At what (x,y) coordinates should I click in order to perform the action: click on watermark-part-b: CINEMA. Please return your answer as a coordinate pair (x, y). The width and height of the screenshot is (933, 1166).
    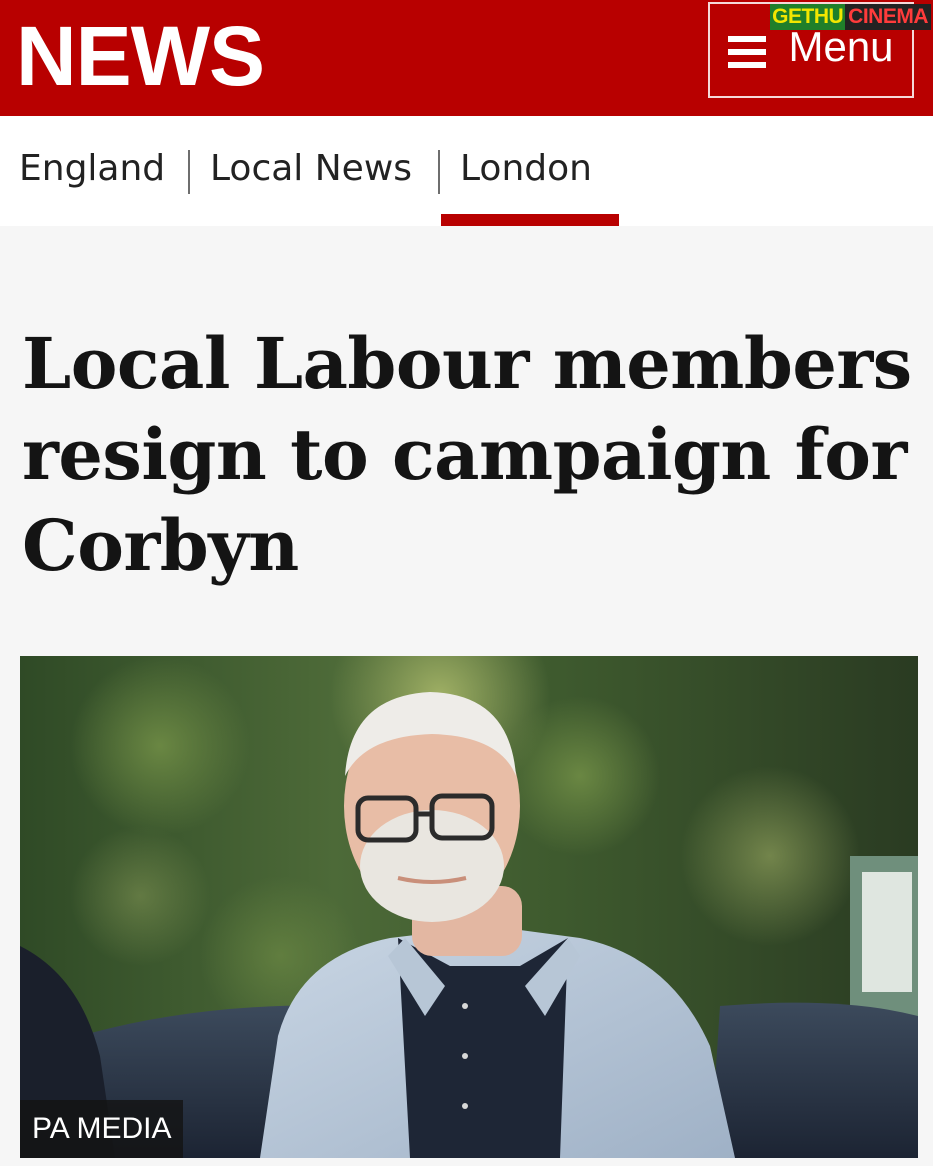
    Looking at the image, I should click on (888, 17).